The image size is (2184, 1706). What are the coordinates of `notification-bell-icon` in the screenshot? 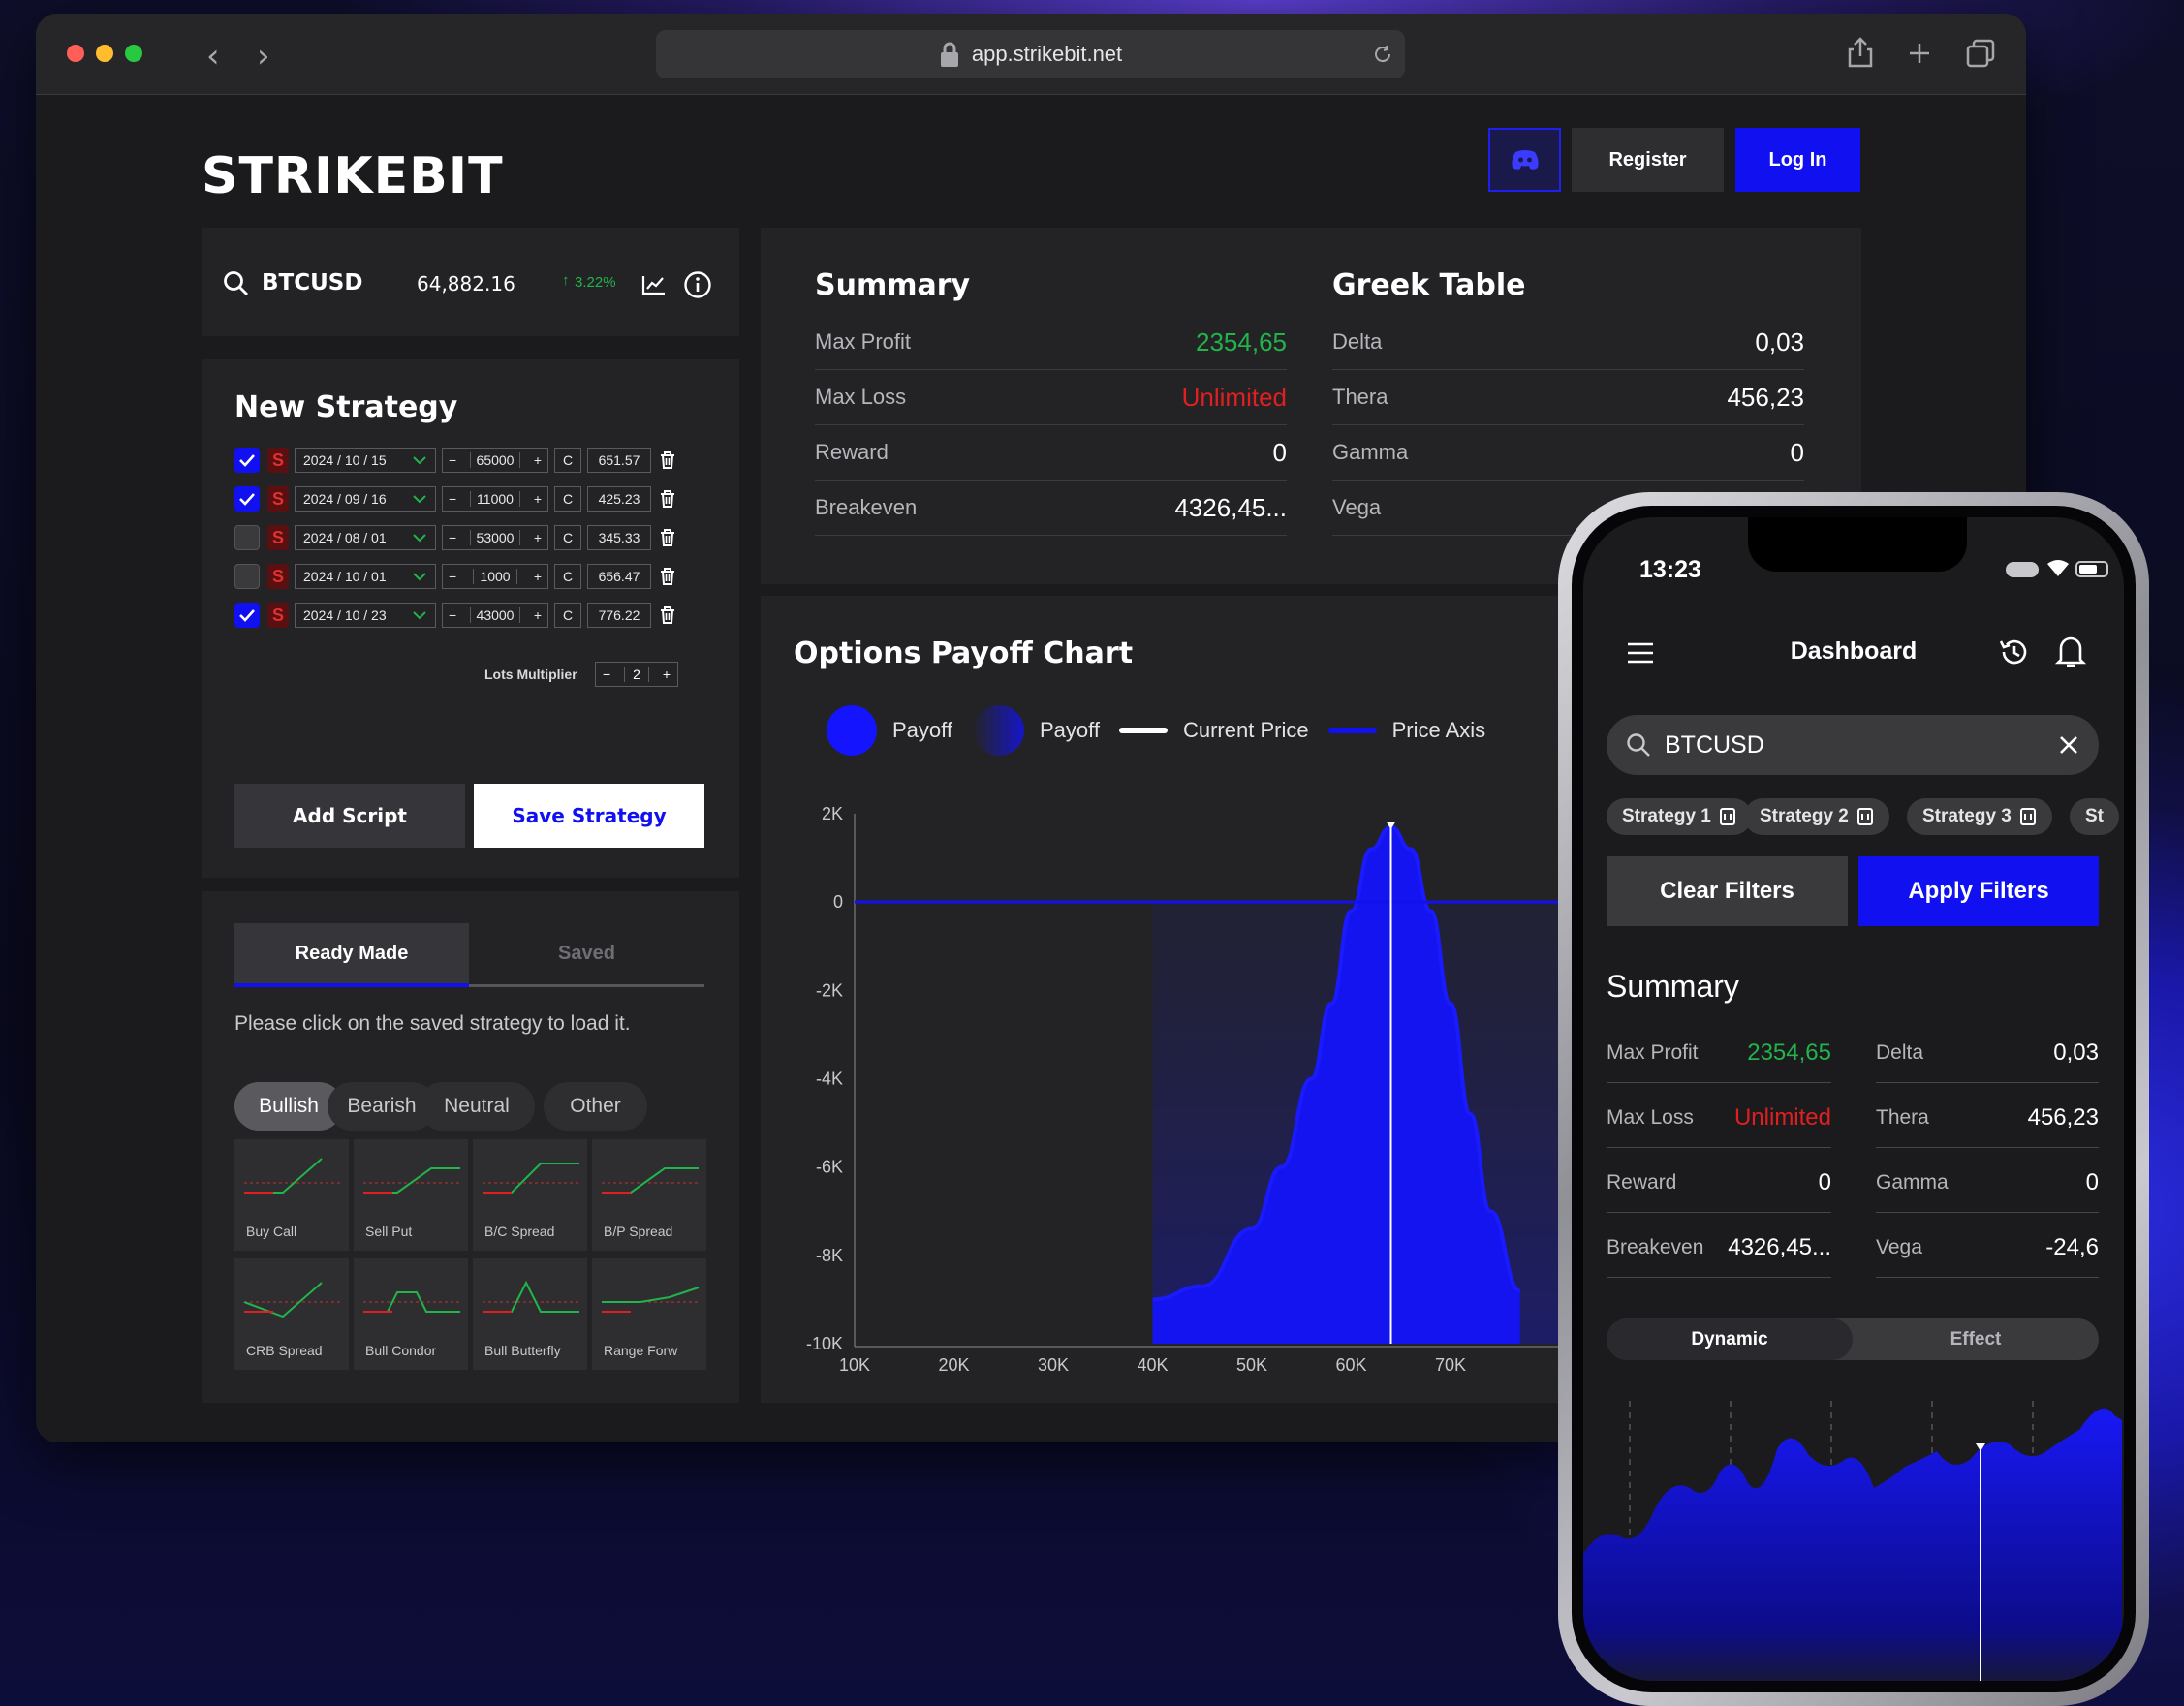 It's located at (2071, 651).